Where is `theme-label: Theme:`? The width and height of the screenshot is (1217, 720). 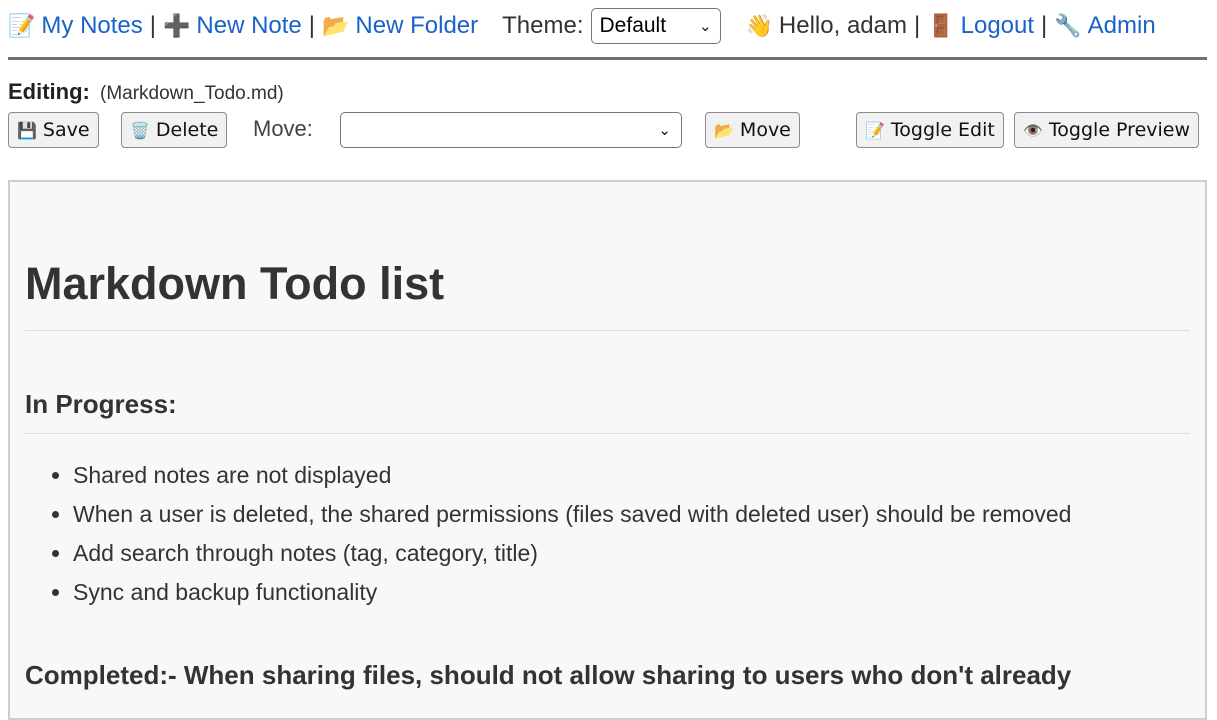
theme-label: Theme: is located at coordinates (543, 25).